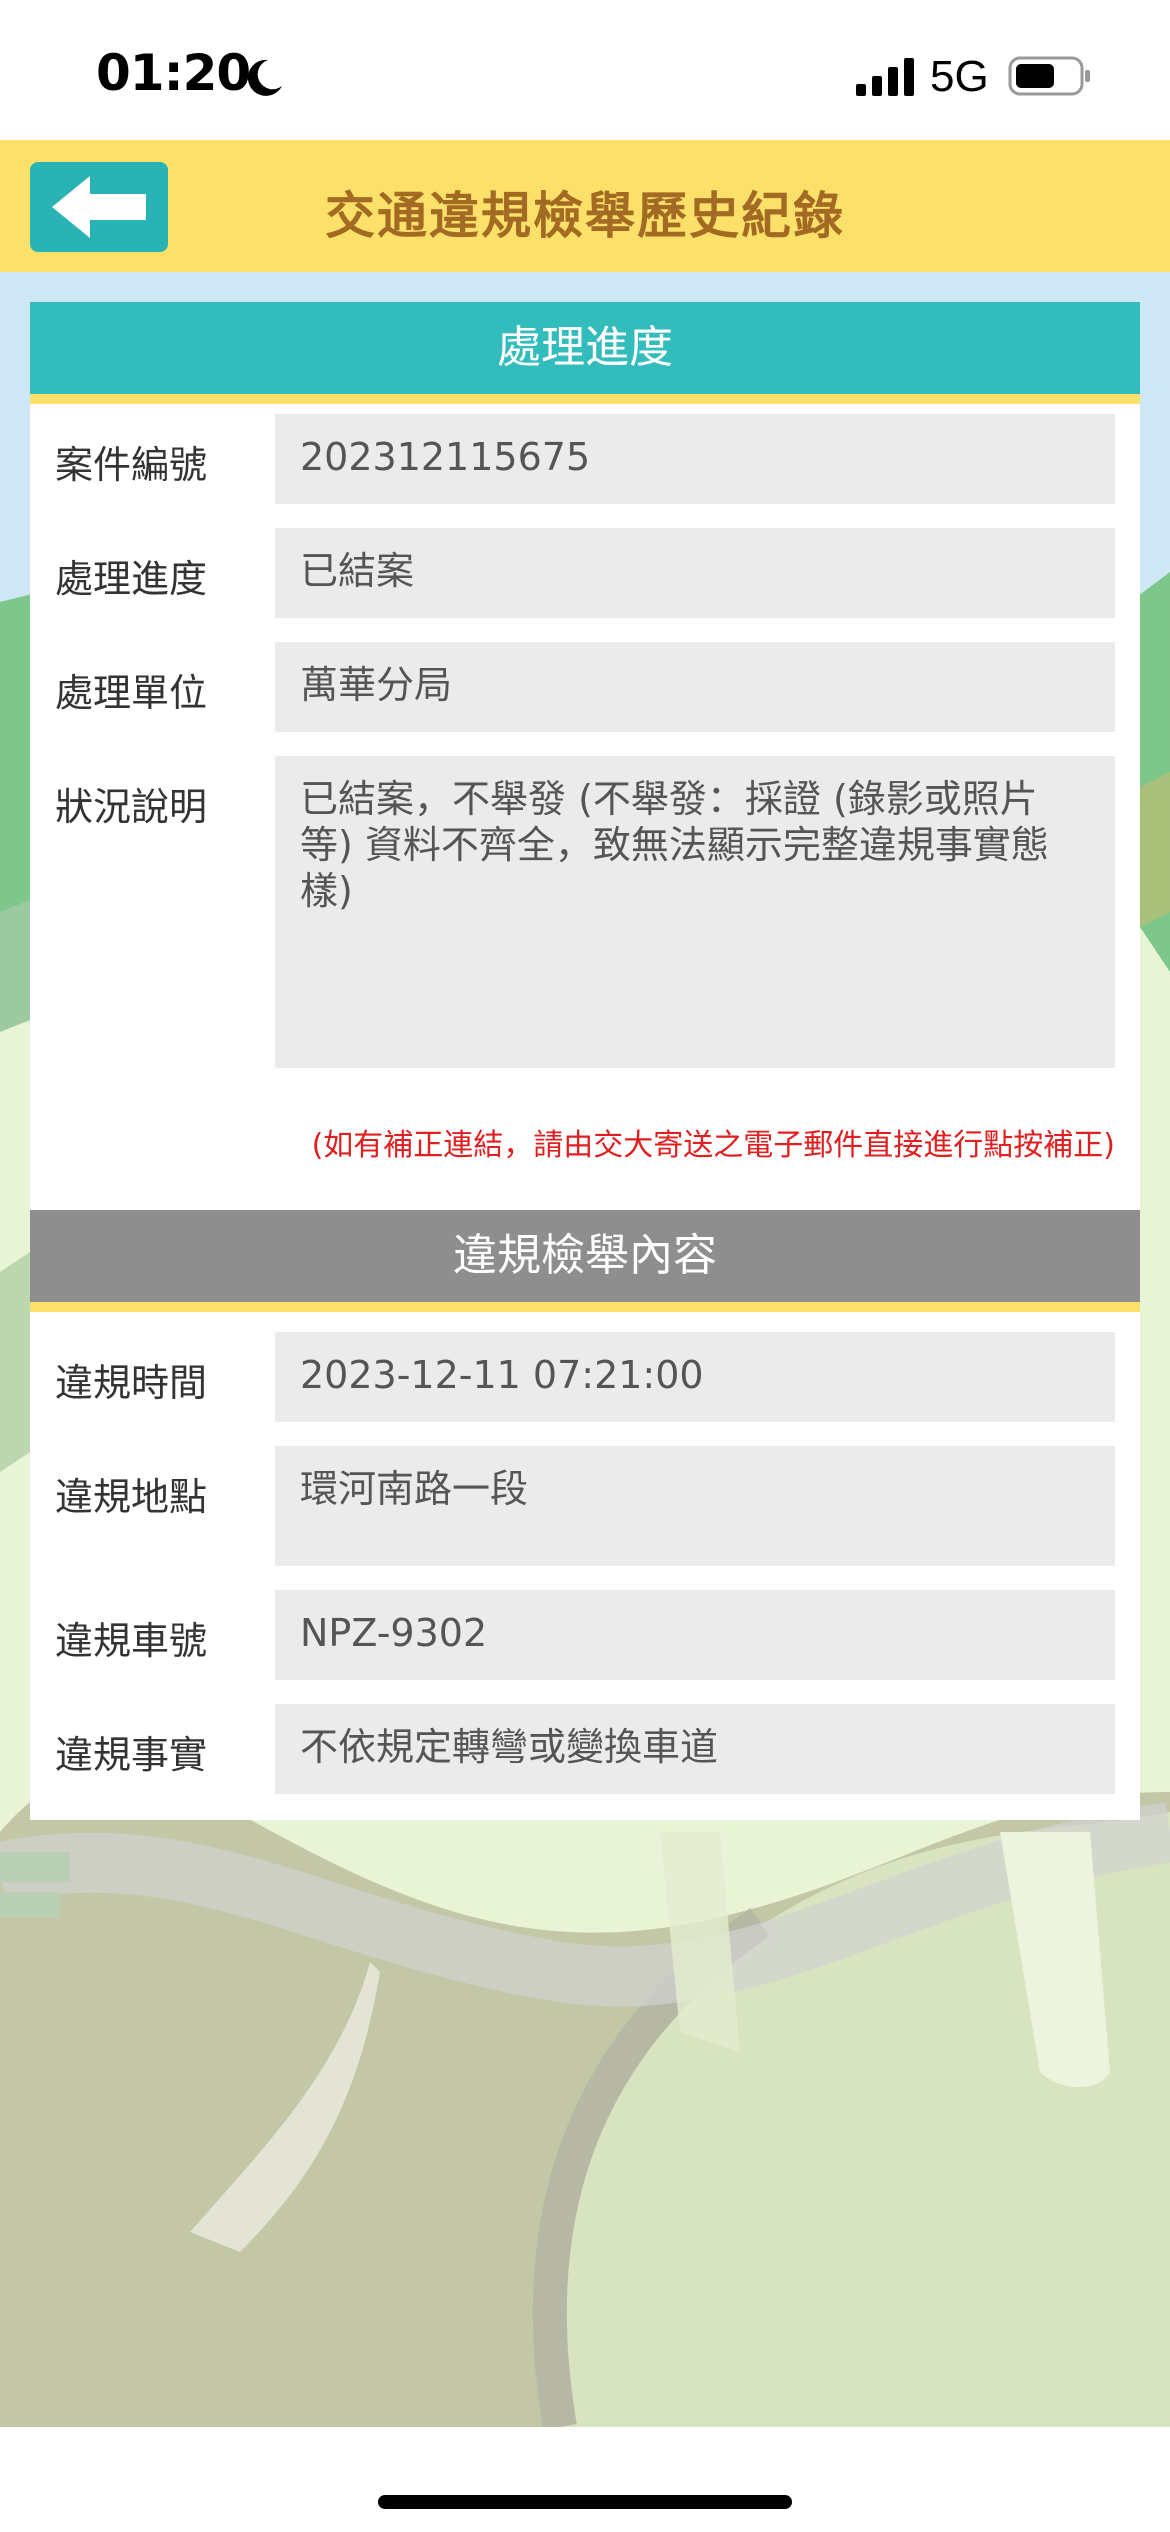 This screenshot has width=1170, height=2532. Describe the element at coordinates (695, 459) in the screenshot. I see `case-number-value: 202312115675` at that location.